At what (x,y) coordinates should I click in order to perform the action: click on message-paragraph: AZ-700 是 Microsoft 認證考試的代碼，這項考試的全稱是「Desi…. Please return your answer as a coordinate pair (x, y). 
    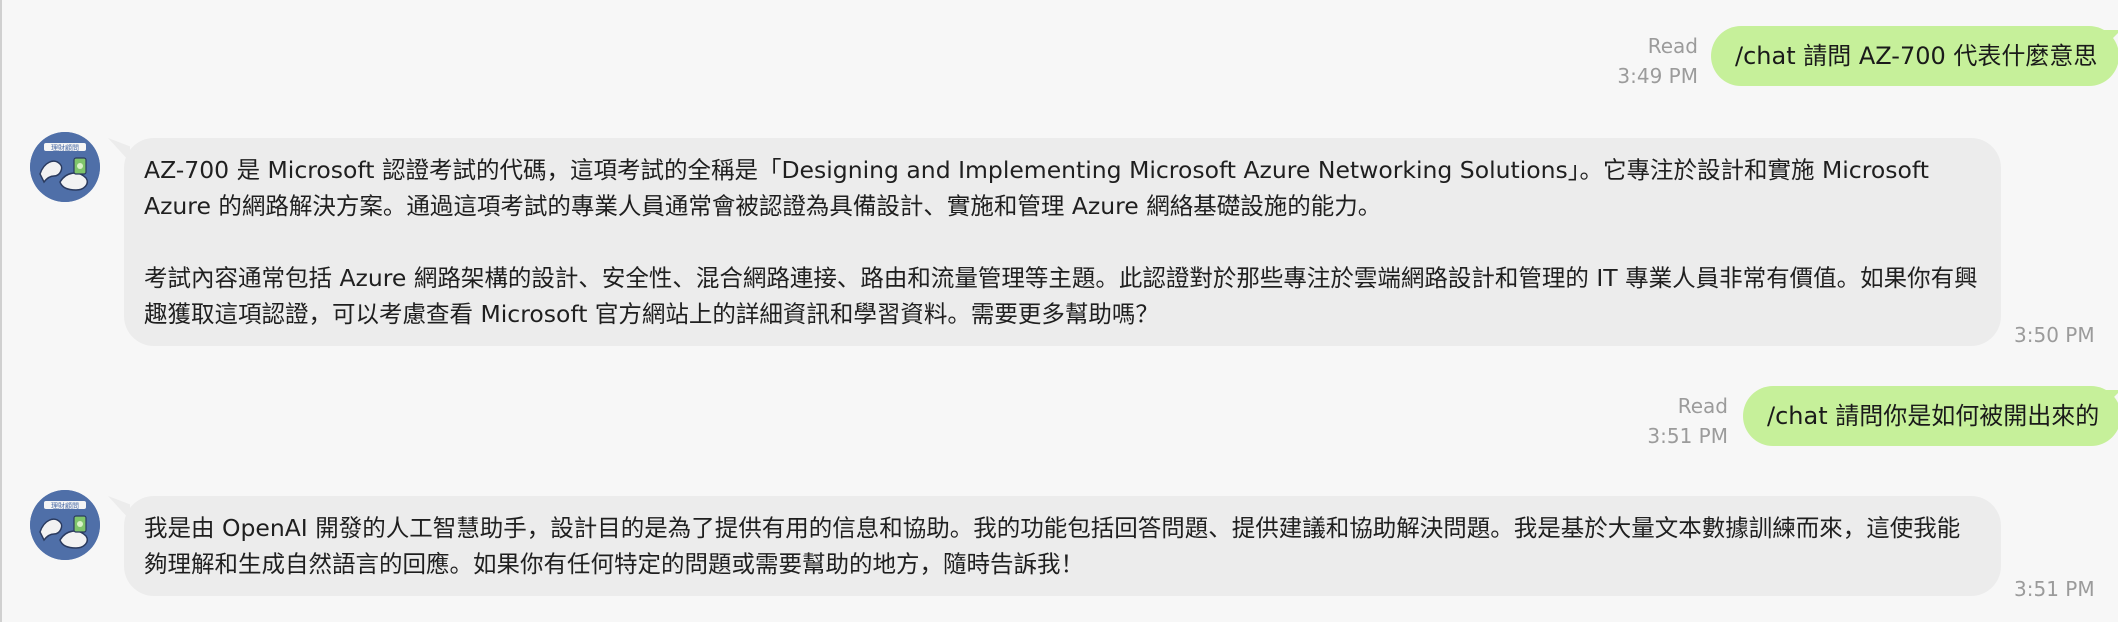
    Looking at the image, I should click on (1036, 188).